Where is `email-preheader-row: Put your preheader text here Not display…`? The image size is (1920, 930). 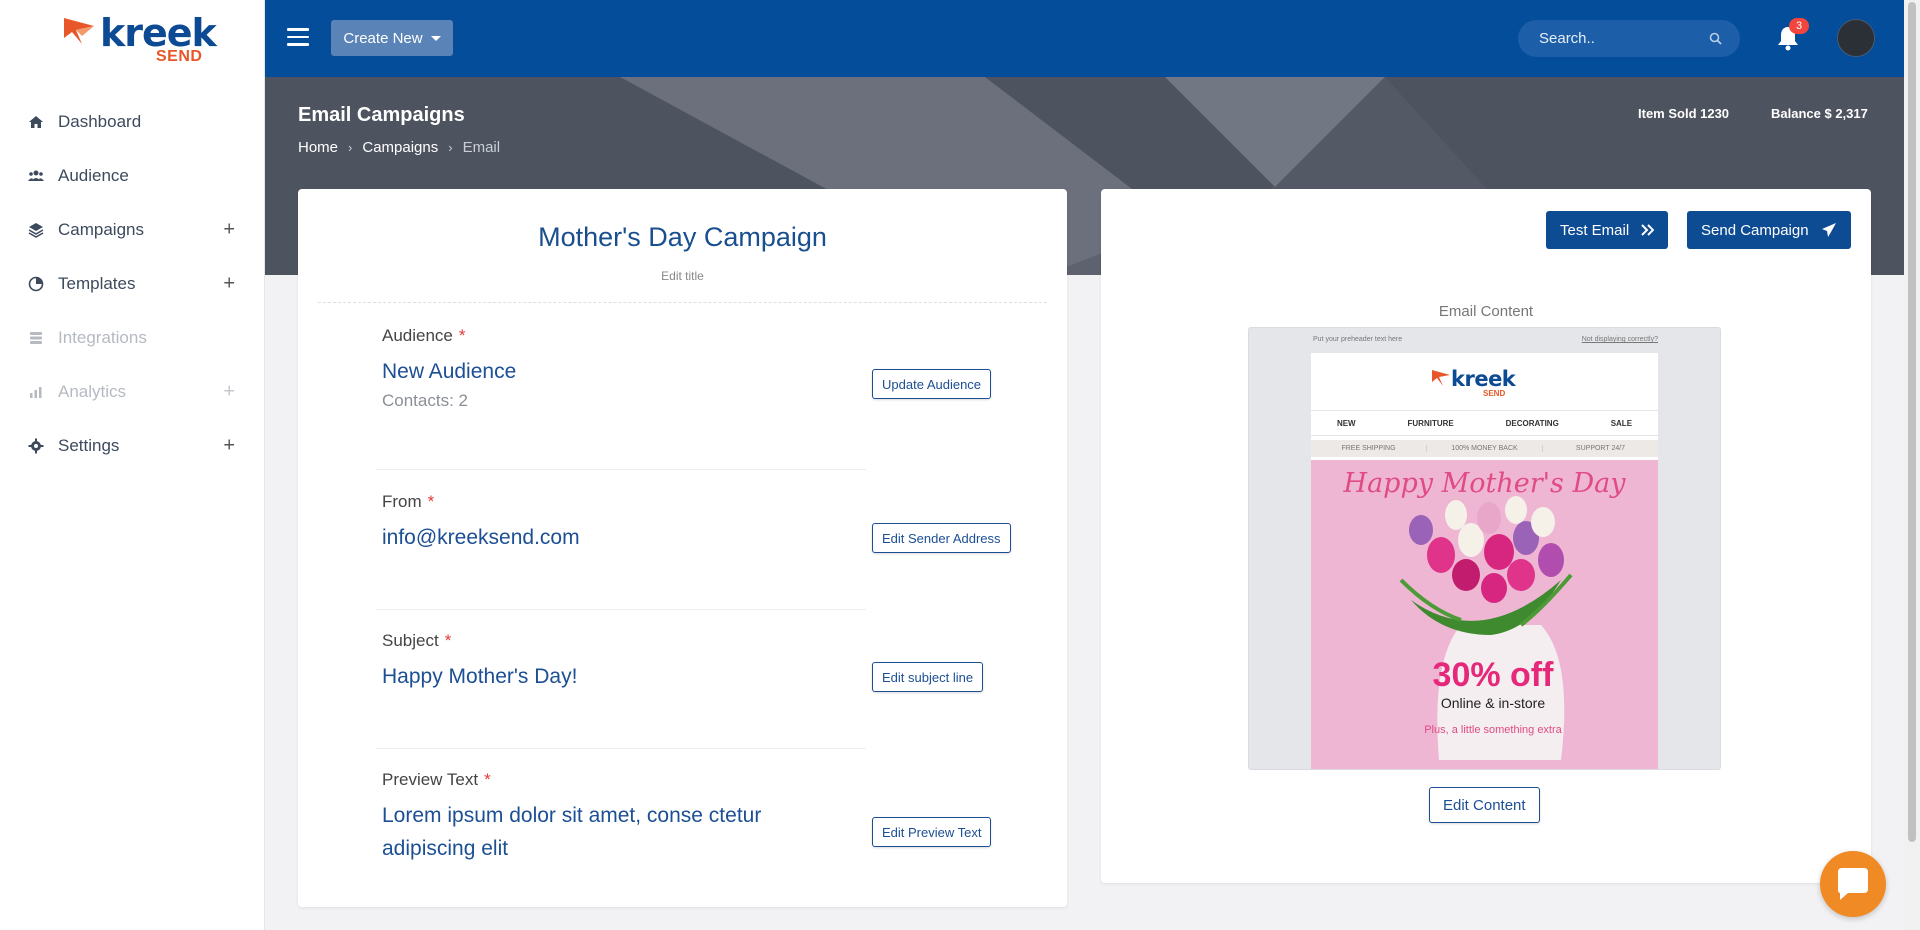
email-preheader-row: Put your preheader text here Not display… is located at coordinates (1484, 342).